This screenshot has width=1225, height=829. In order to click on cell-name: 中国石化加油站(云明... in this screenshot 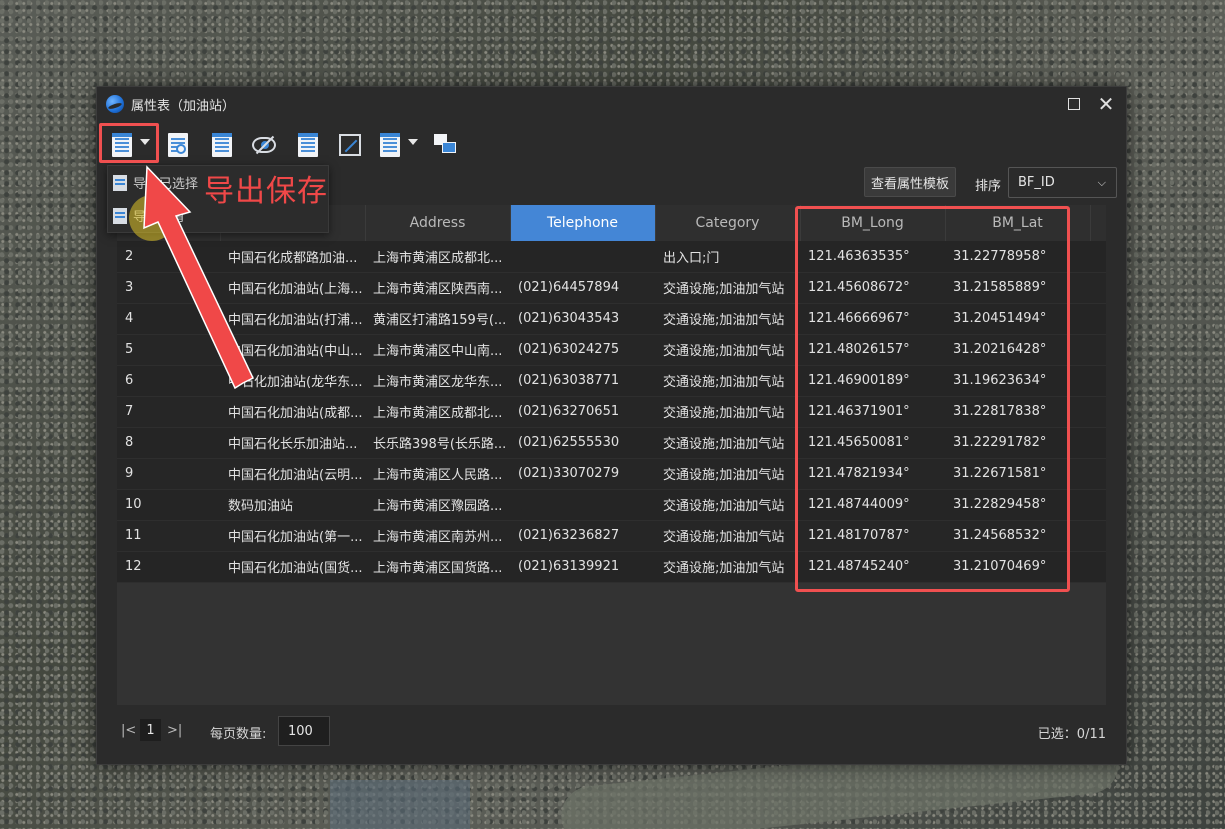, I will do `click(292, 474)`.